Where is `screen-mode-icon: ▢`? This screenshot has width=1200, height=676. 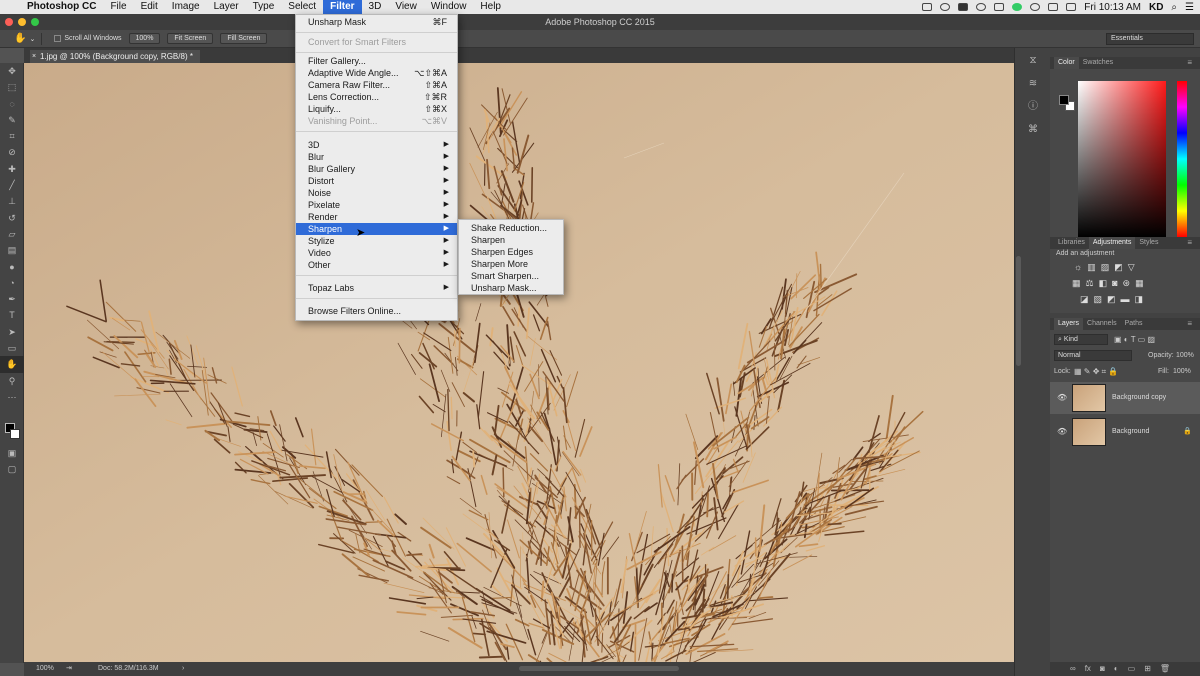 screen-mode-icon: ▢ is located at coordinates (12, 469).